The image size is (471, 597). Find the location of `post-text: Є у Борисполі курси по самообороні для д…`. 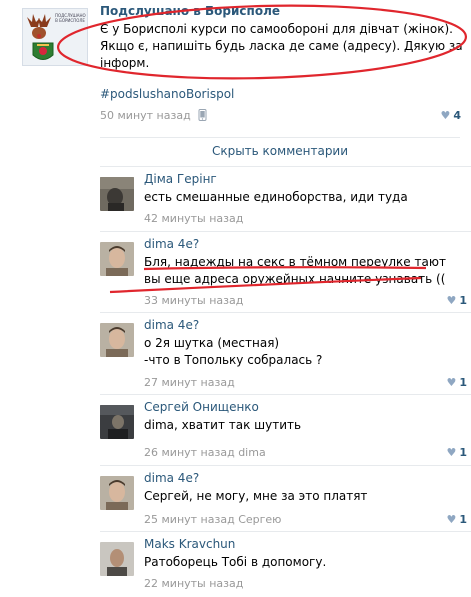

post-text: Є у Борисполі курси по самообороні для д… is located at coordinates (281, 46).